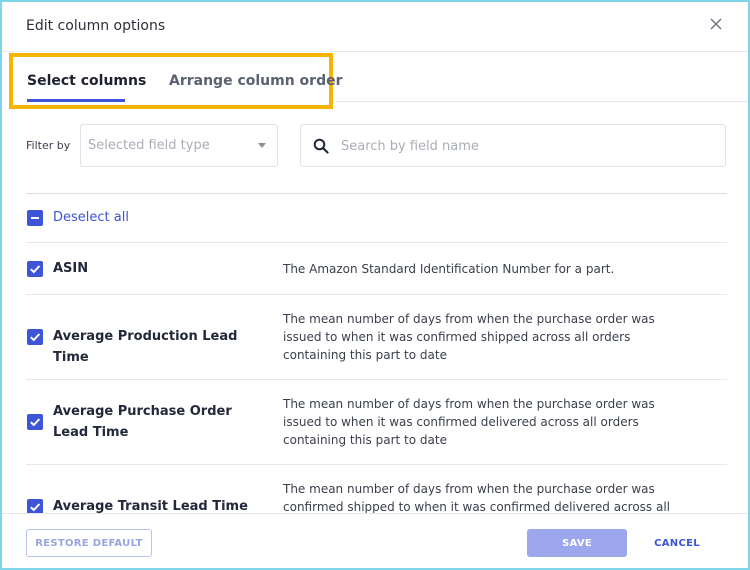  I want to click on dialog-title: Edit column options, so click(96, 26).